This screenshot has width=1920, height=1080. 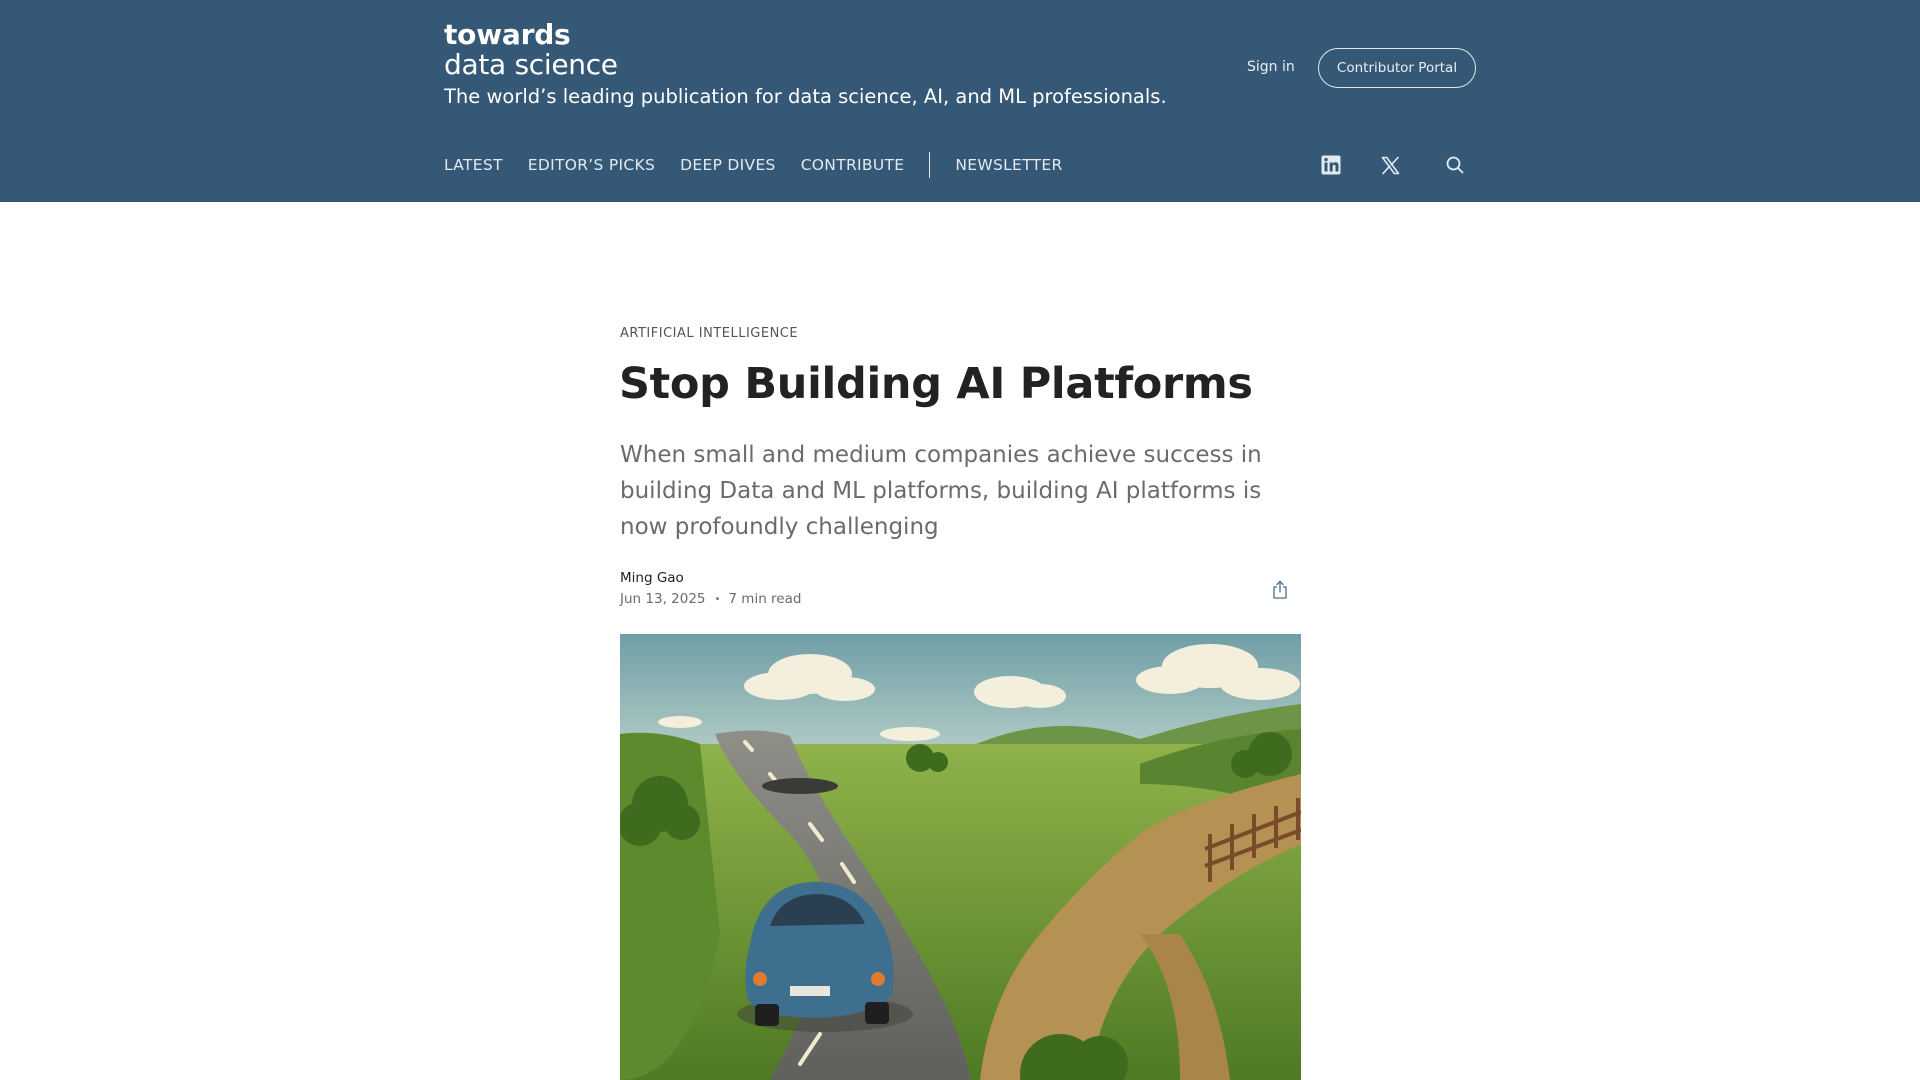 What do you see at coordinates (652, 578) in the screenshot?
I see `author-name: Ming Gao` at bounding box center [652, 578].